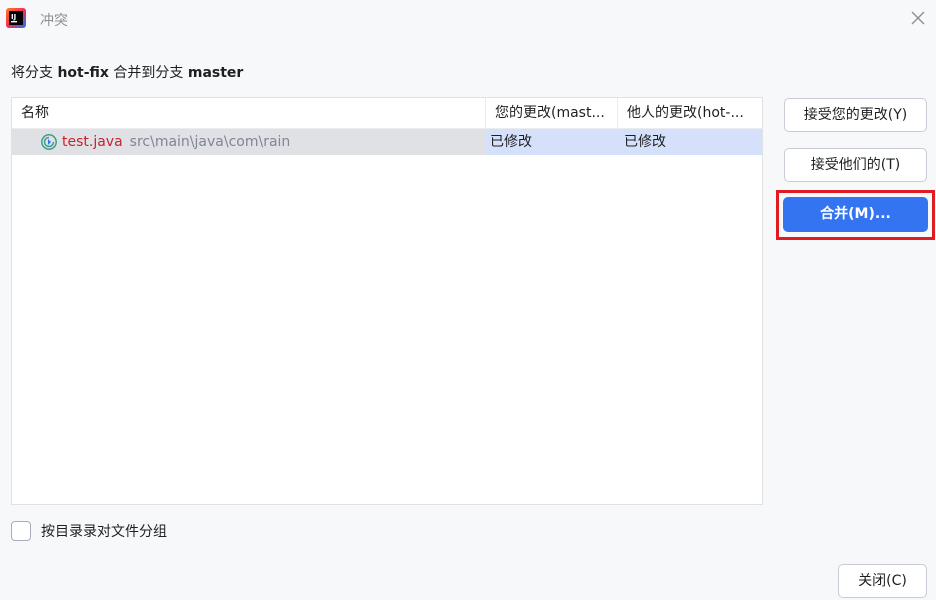 The image size is (936, 600). I want to click on cell-file: test.java src\main\java\com\rain, so click(249, 142).